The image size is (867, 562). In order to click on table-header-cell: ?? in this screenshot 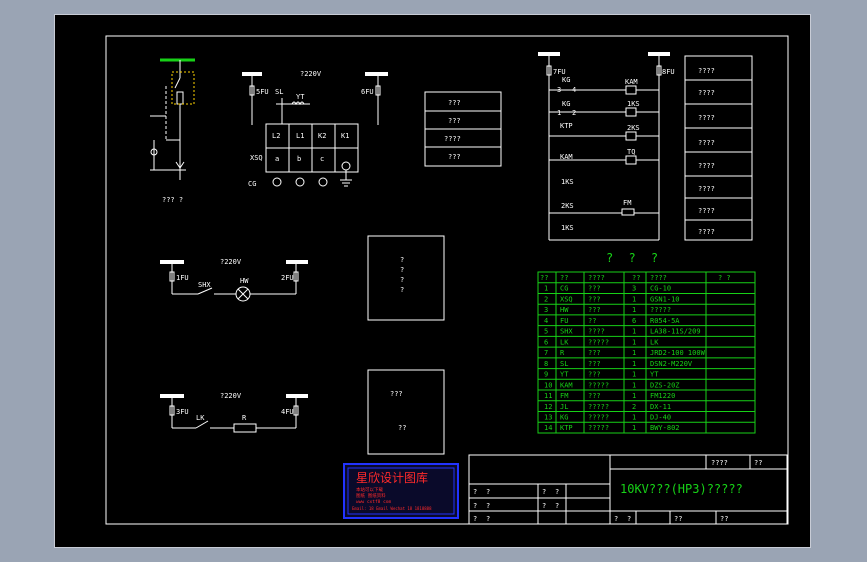, I will do `click(636, 278)`.